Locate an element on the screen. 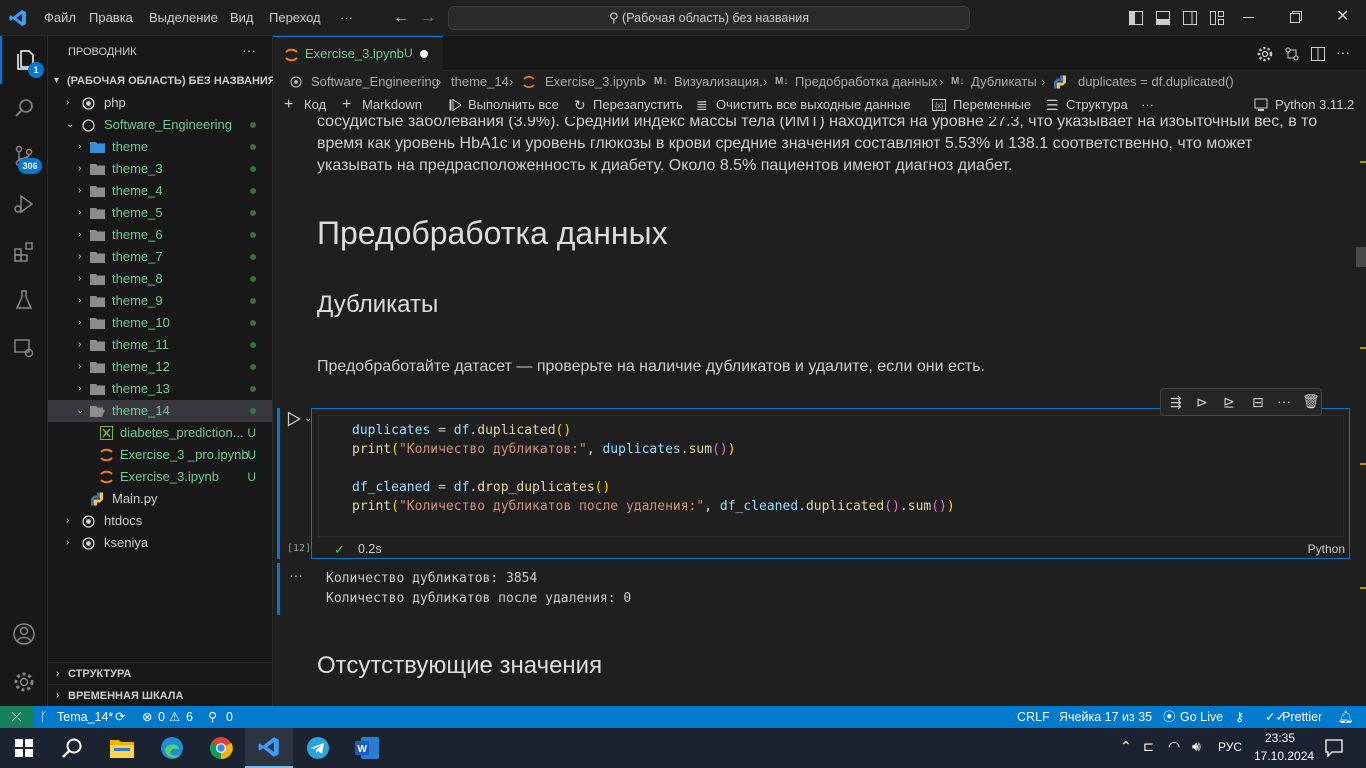  folder-theme-8: › theme_8 is located at coordinates (160, 279).